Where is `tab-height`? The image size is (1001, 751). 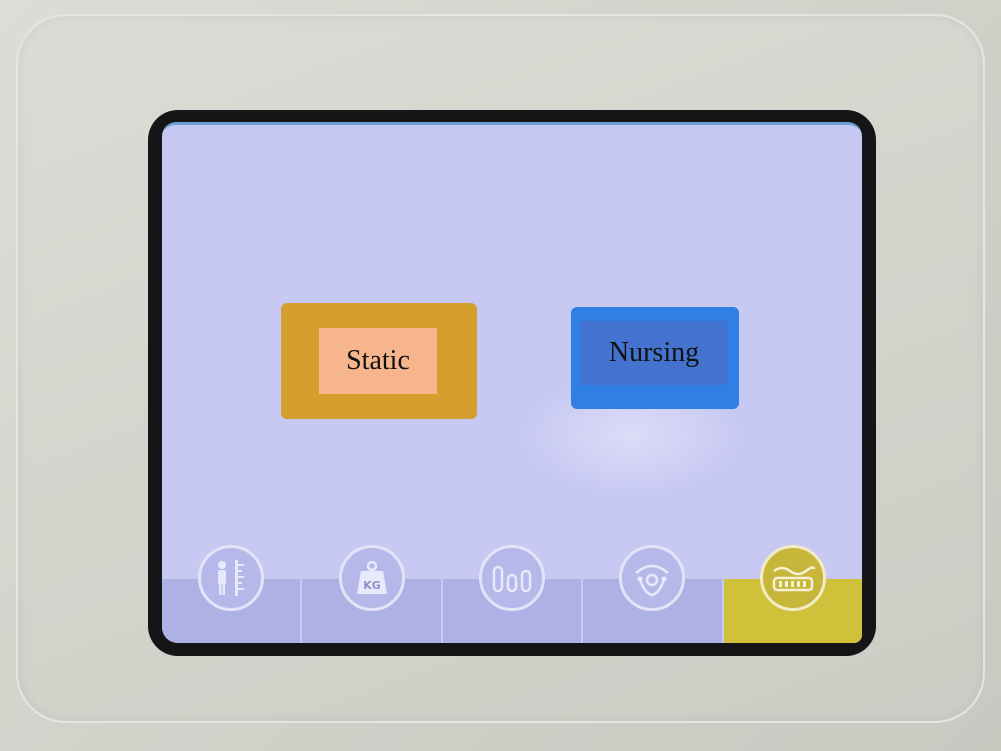 tab-height is located at coordinates (232, 594).